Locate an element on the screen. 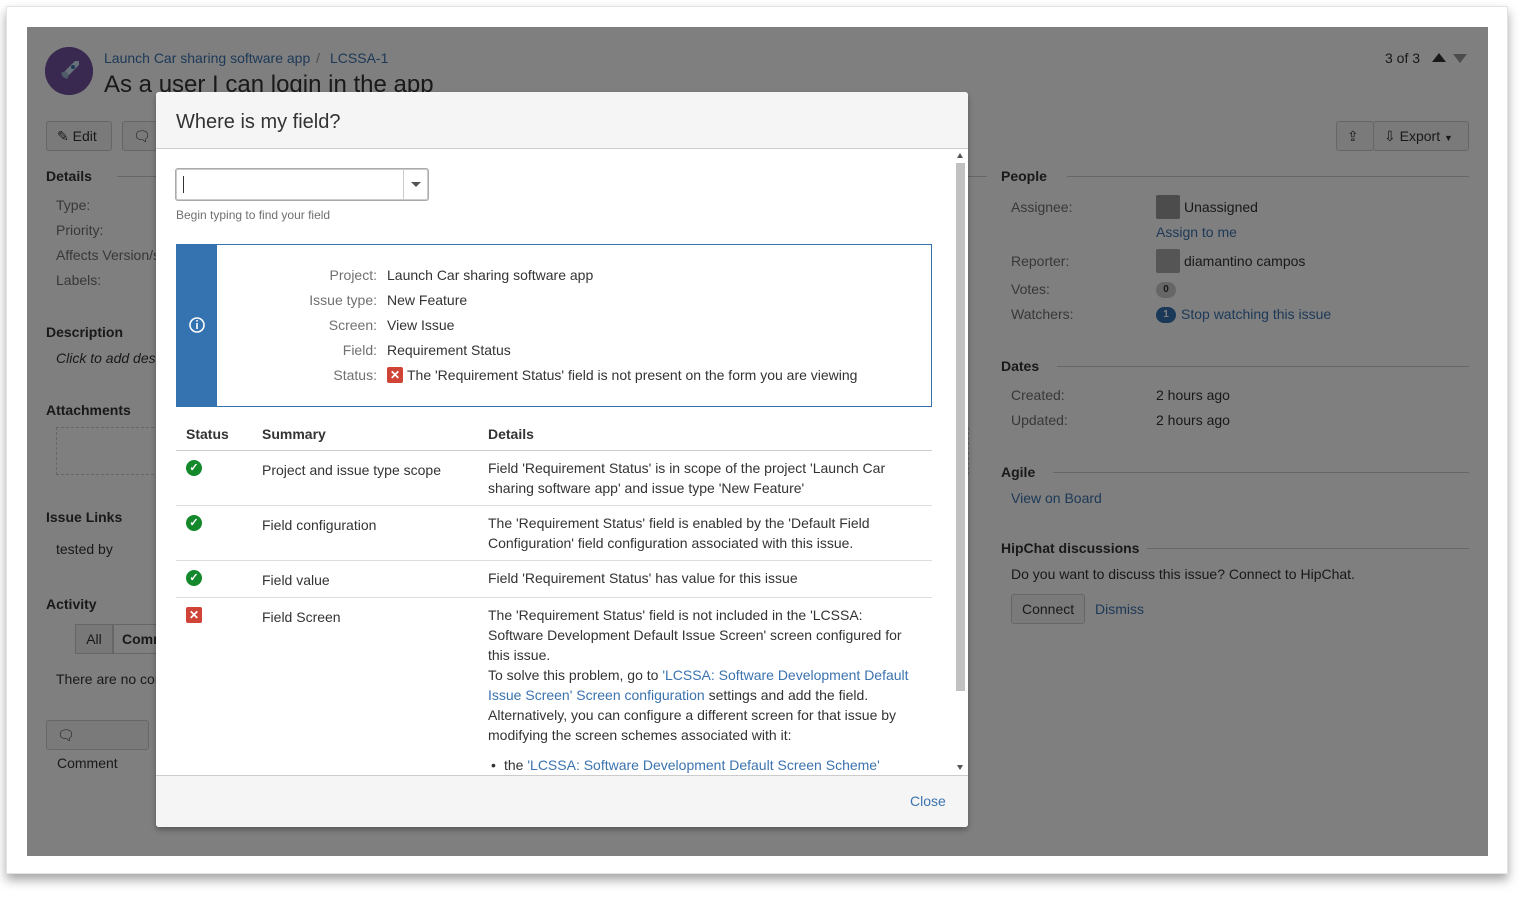 Image resolution: width=1521 pixels, height=904 pixels. info-project-label: Project: is located at coordinates (353, 275).